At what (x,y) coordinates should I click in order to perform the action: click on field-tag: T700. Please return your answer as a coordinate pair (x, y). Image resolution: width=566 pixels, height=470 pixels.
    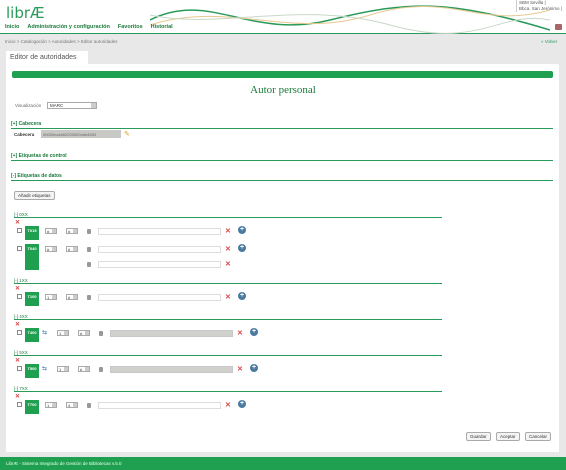
    Looking at the image, I should click on (32, 407).